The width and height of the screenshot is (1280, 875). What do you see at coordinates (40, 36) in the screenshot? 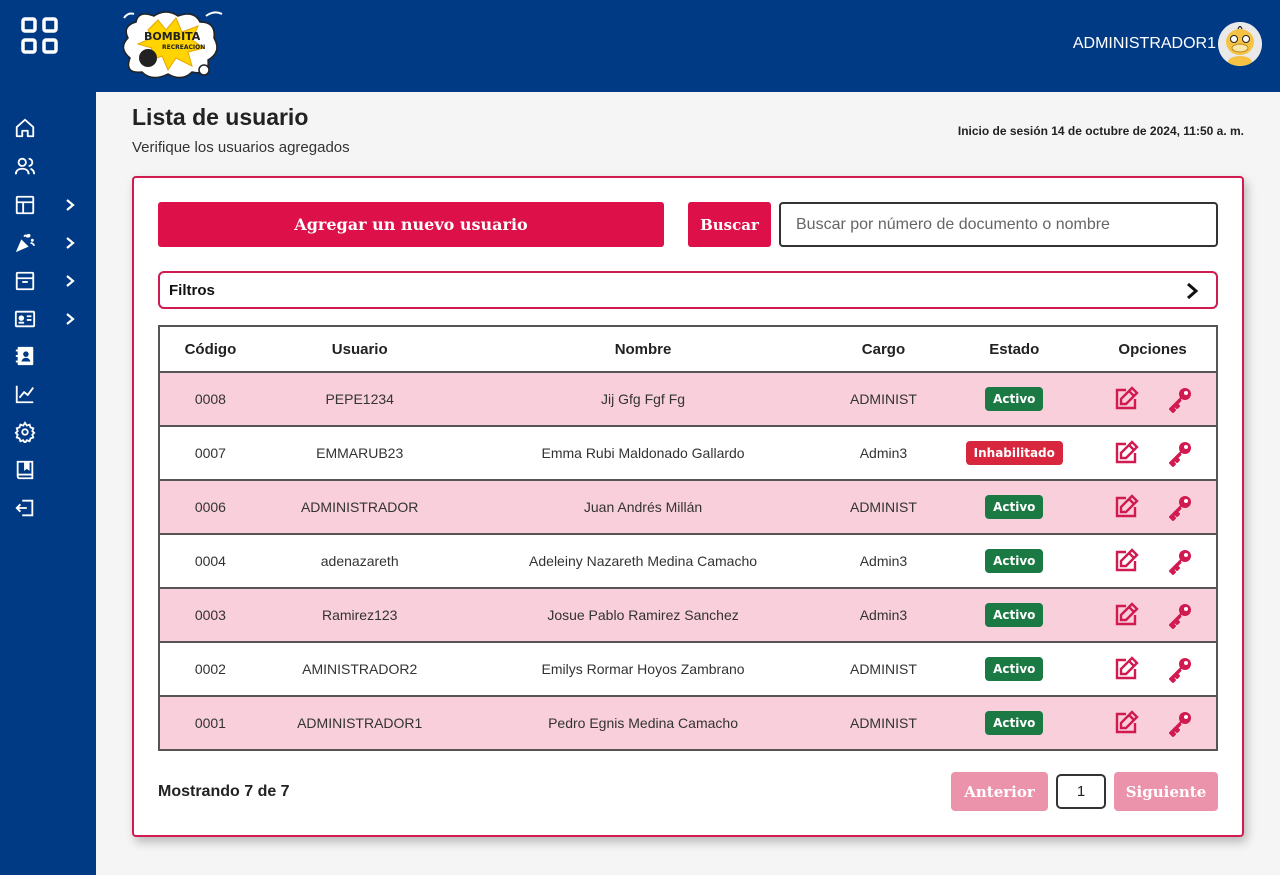
I see `apps-grid-icon` at bounding box center [40, 36].